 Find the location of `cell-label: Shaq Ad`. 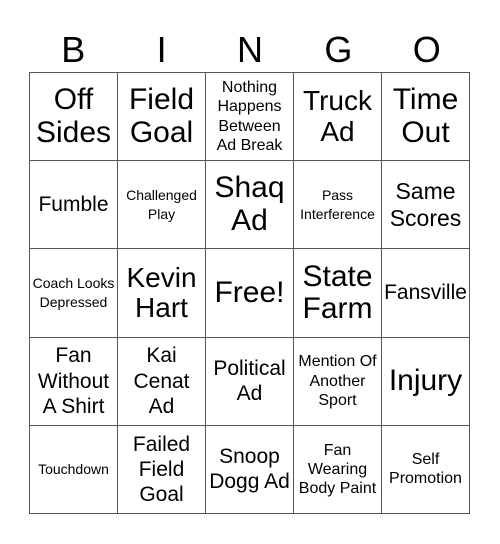

cell-label: Shaq Ad is located at coordinates (249, 204).